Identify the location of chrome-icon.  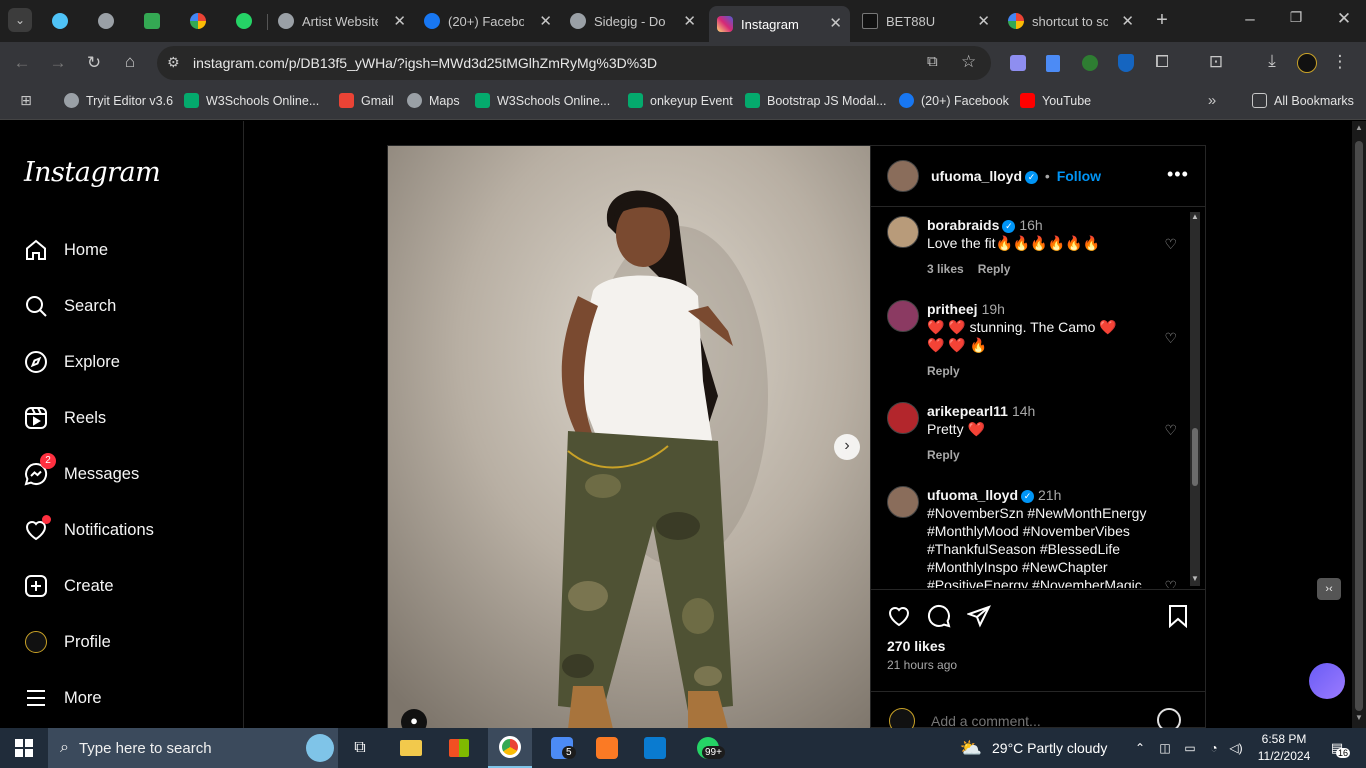
(510, 748).